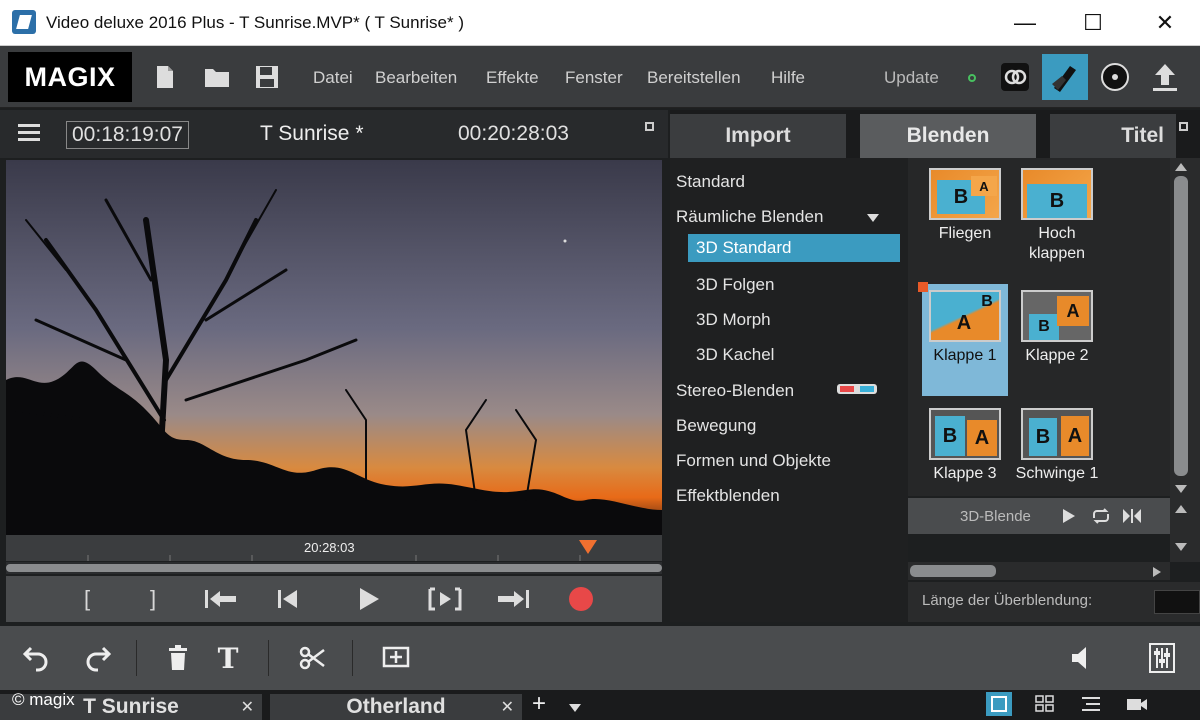 This screenshot has width=1200, height=720. I want to click on hamburger-menu-icon, so click(30, 135).